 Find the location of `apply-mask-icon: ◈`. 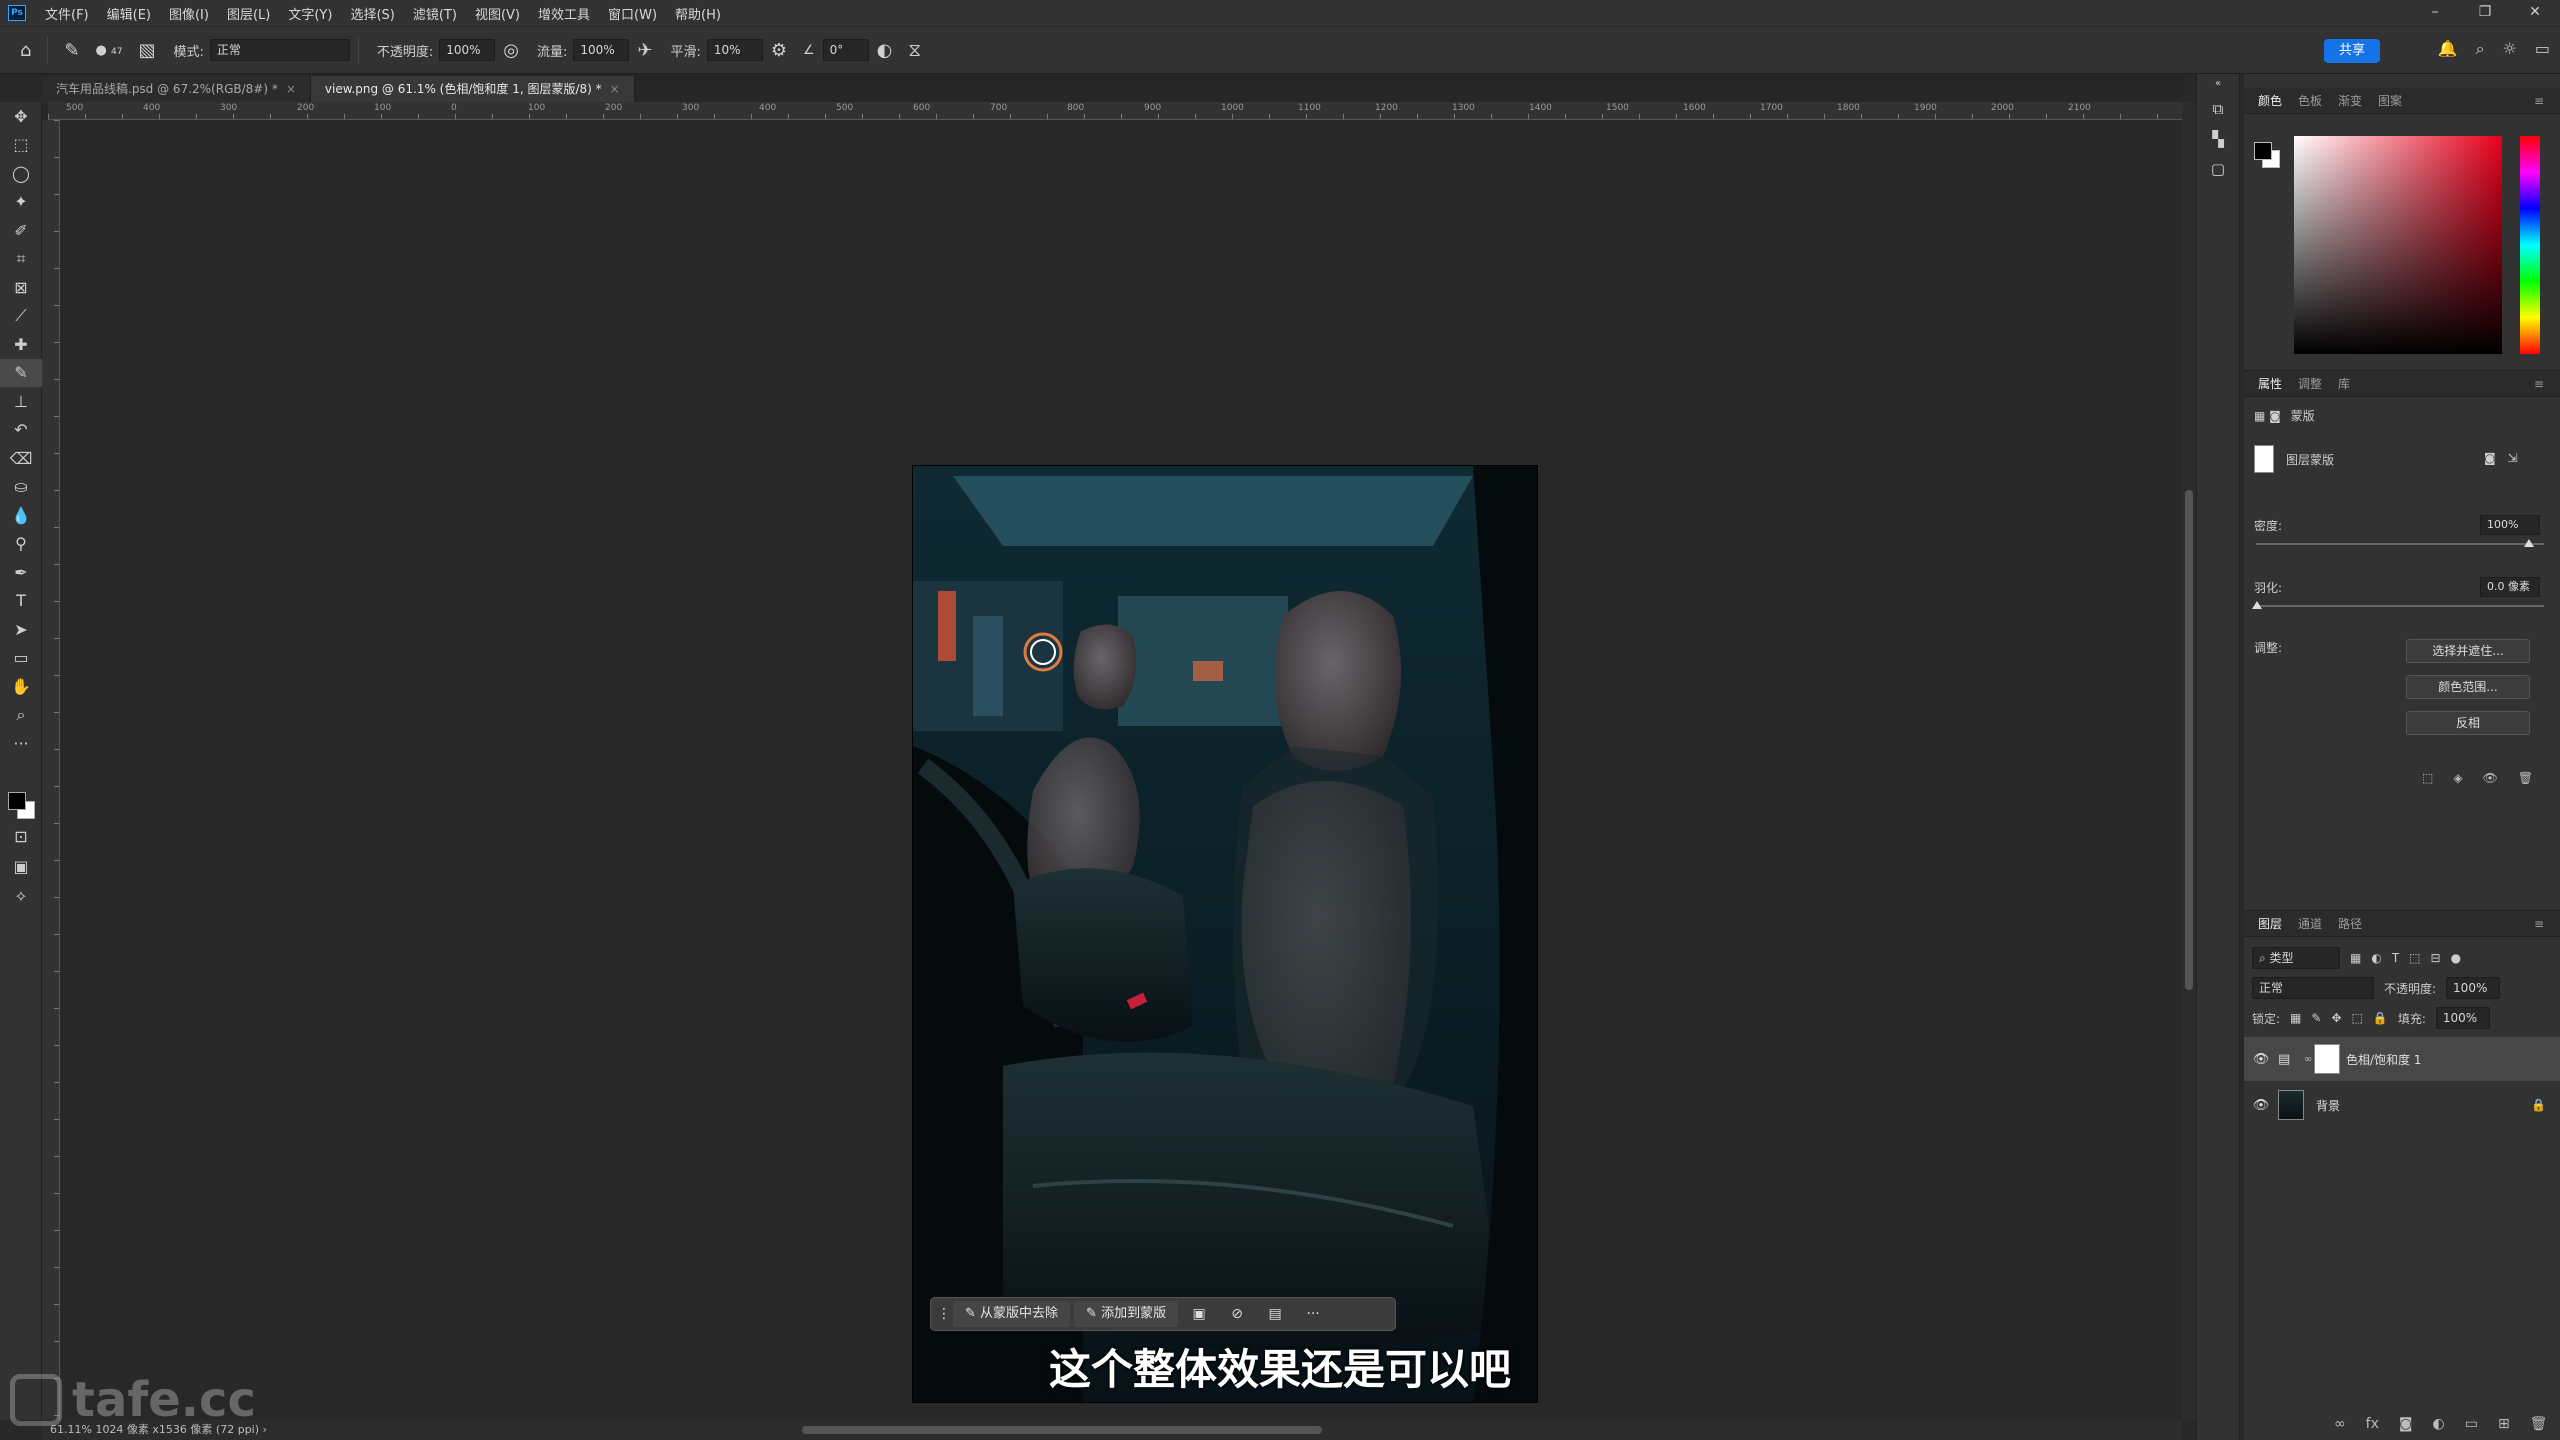

apply-mask-icon: ◈ is located at coordinates (2457, 778).